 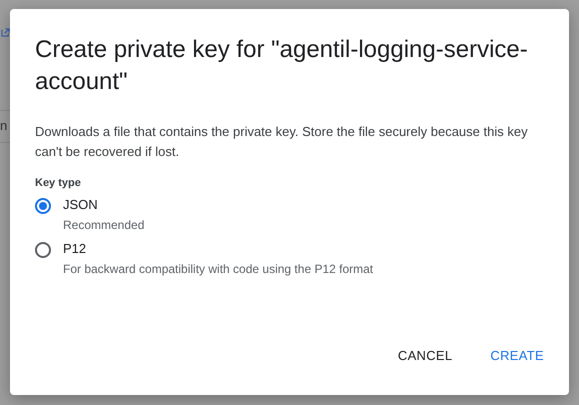 I want to click on create-button: CREATE, so click(x=517, y=355).